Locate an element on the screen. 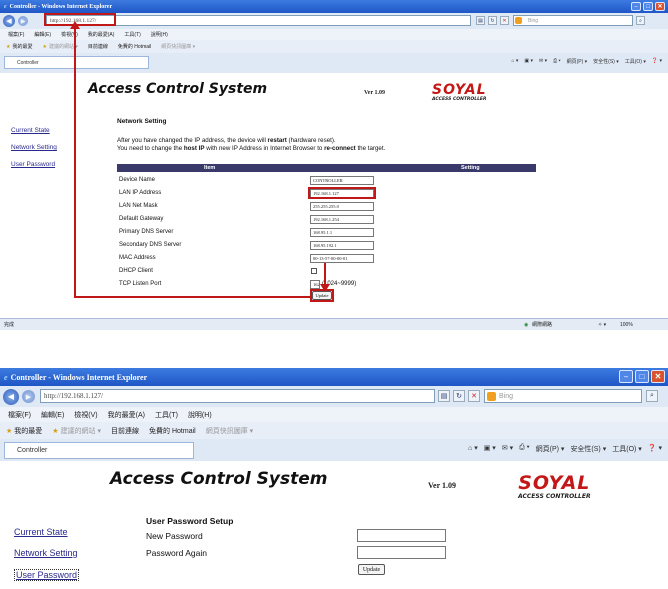 Image resolution: width=668 pixels, height=589 pixels. bing-icon is located at coordinates (518, 20).